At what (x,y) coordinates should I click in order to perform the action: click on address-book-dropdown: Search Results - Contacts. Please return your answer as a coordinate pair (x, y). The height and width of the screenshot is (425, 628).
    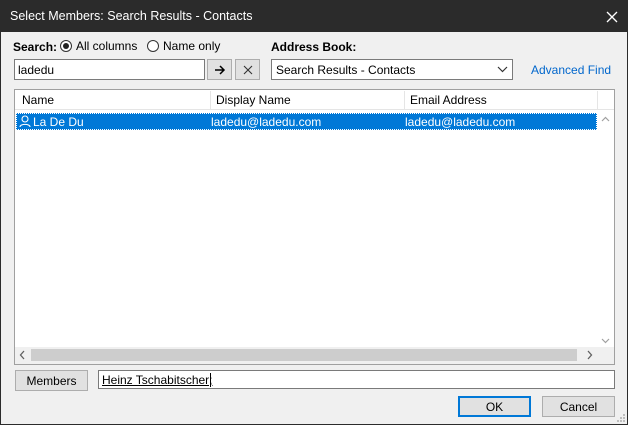
    Looking at the image, I should click on (392, 69).